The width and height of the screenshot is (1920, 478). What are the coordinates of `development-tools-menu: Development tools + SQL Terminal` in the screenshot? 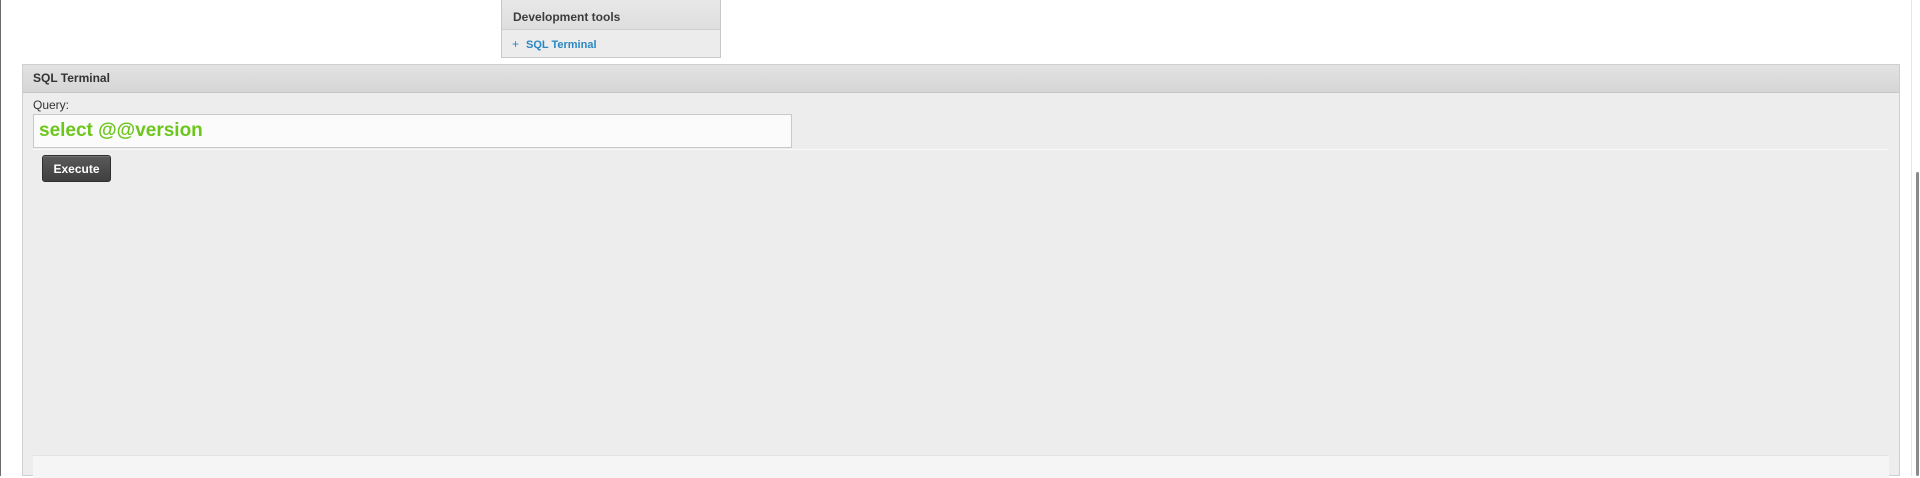 It's located at (611, 29).